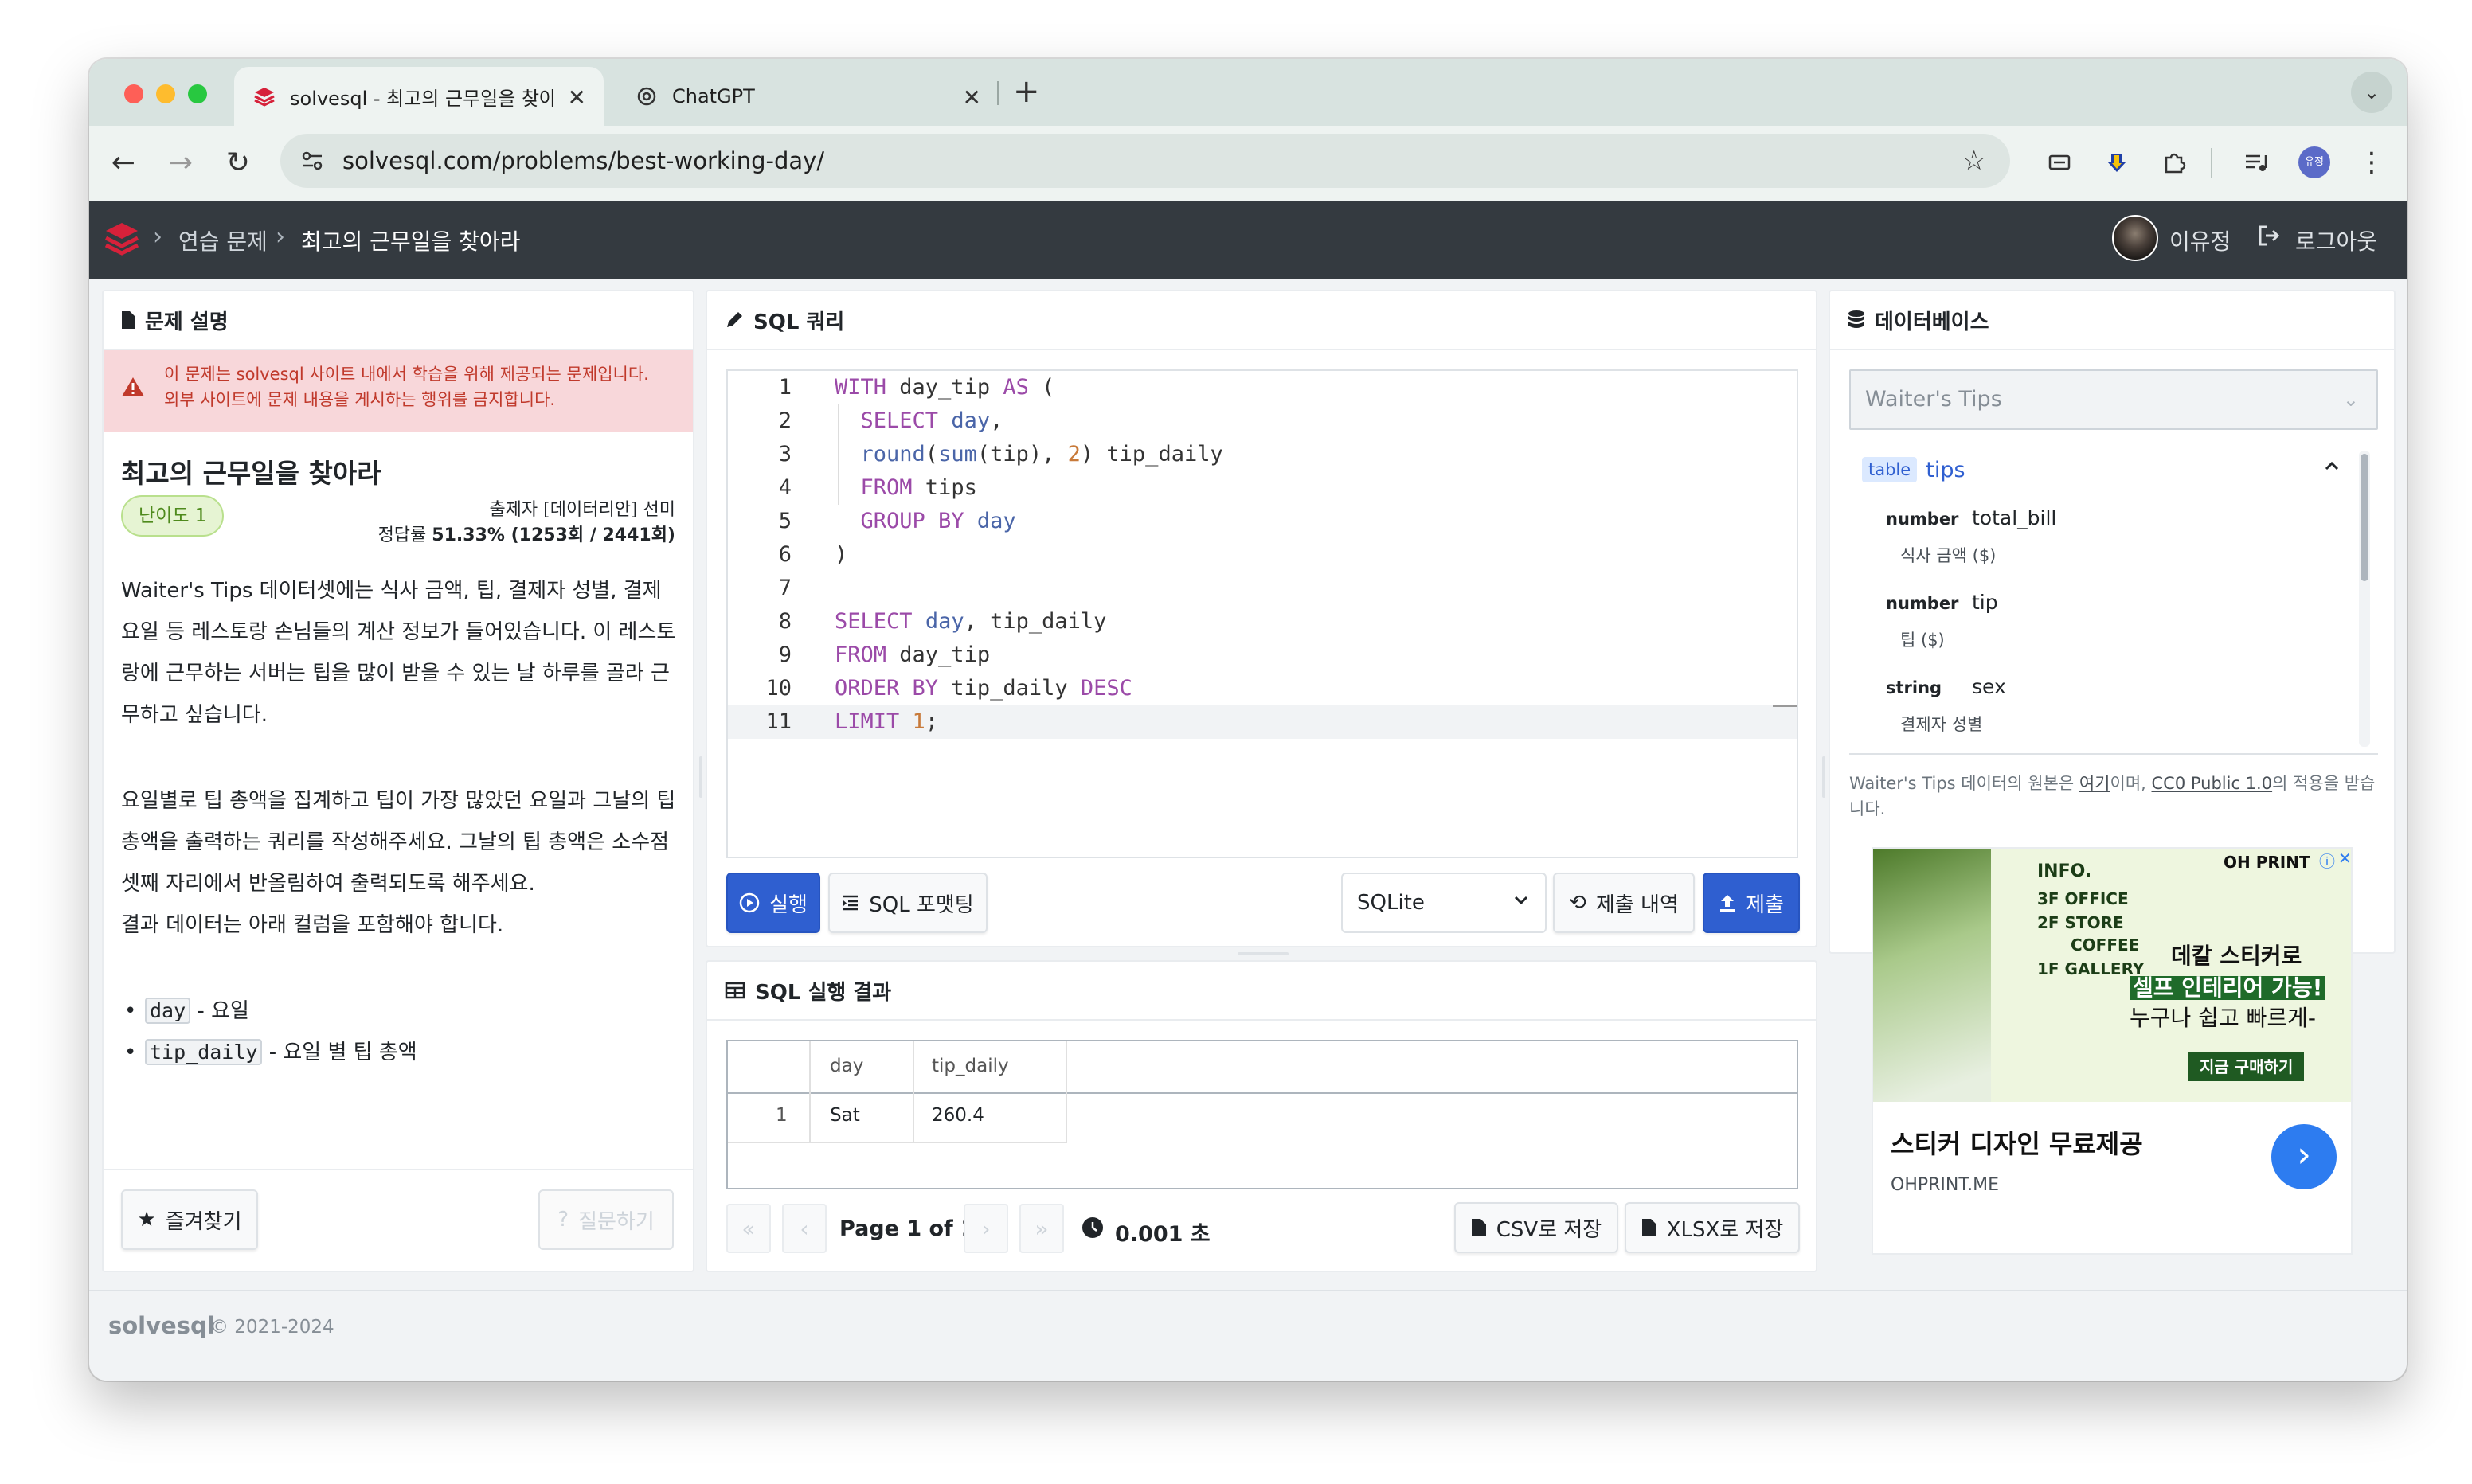 The image size is (2472, 1484). What do you see at coordinates (807, 96) in the screenshot?
I see `tab-chatgpt: ChatGPT ✕` at bounding box center [807, 96].